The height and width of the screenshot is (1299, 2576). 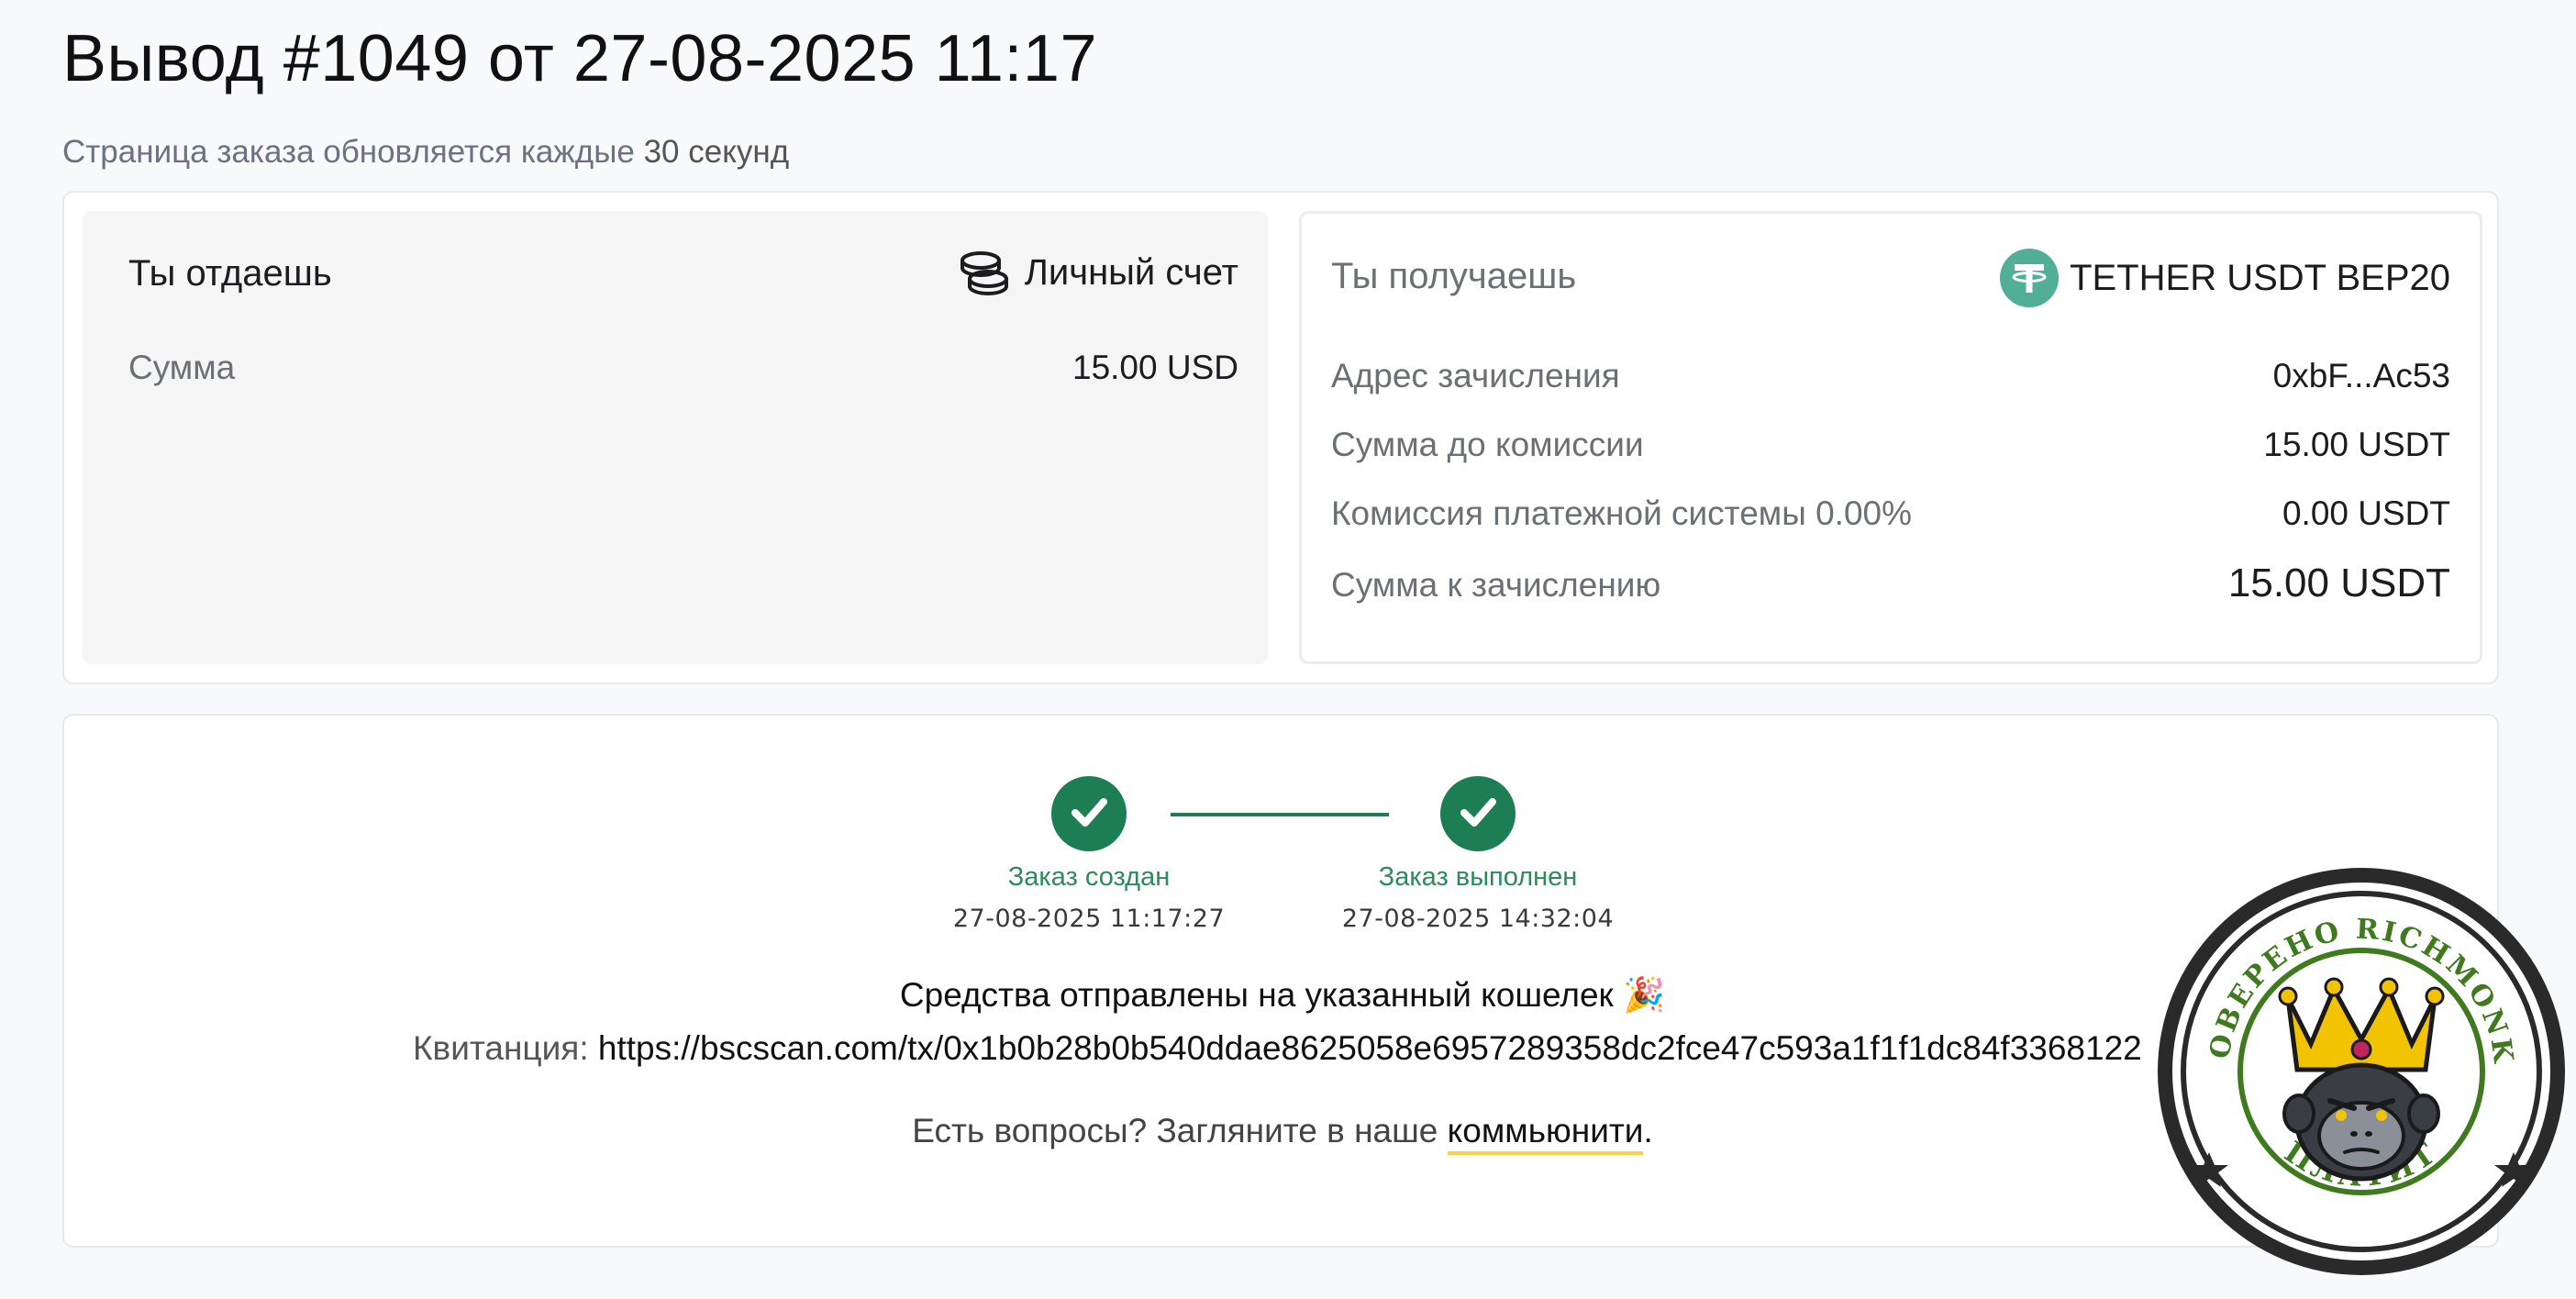 I want to click on receive-title: Ты получаешь, so click(x=1454, y=276).